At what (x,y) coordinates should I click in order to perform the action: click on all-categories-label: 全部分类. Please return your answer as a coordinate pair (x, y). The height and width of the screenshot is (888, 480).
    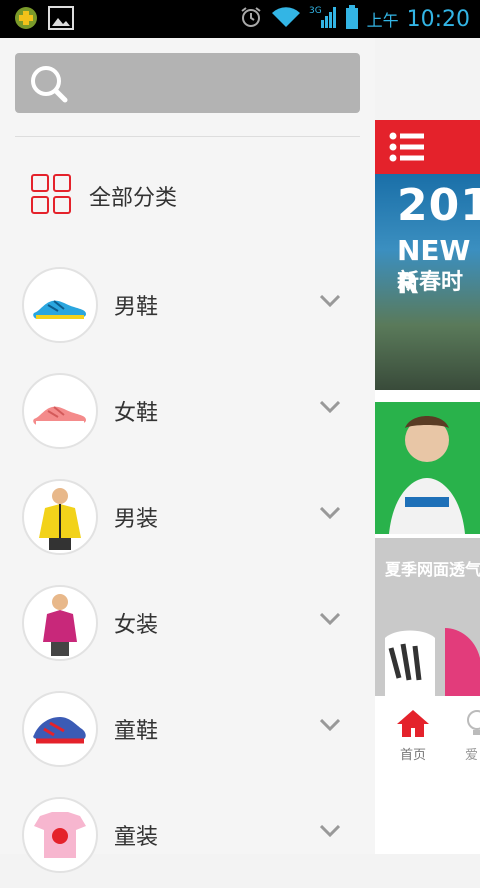
    Looking at the image, I should click on (133, 198).